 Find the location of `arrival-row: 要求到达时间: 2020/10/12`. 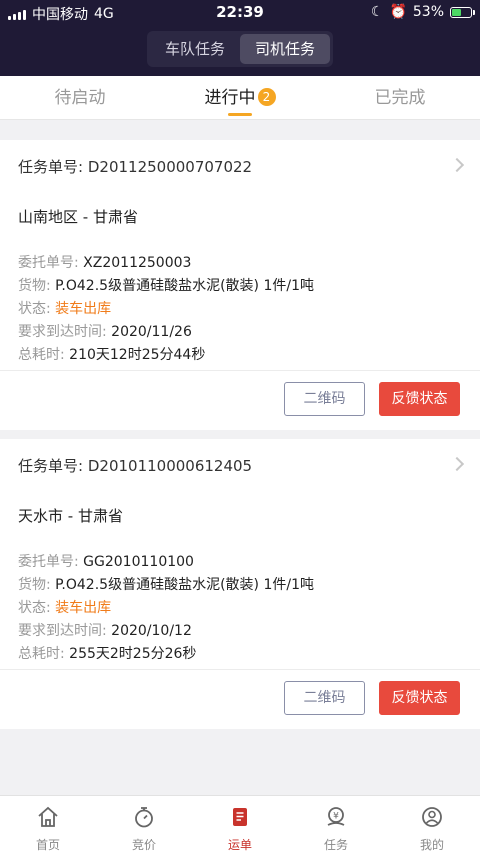

arrival-row: 要求到达时间: 2020/10/12 is located at coordinates (105, 630).